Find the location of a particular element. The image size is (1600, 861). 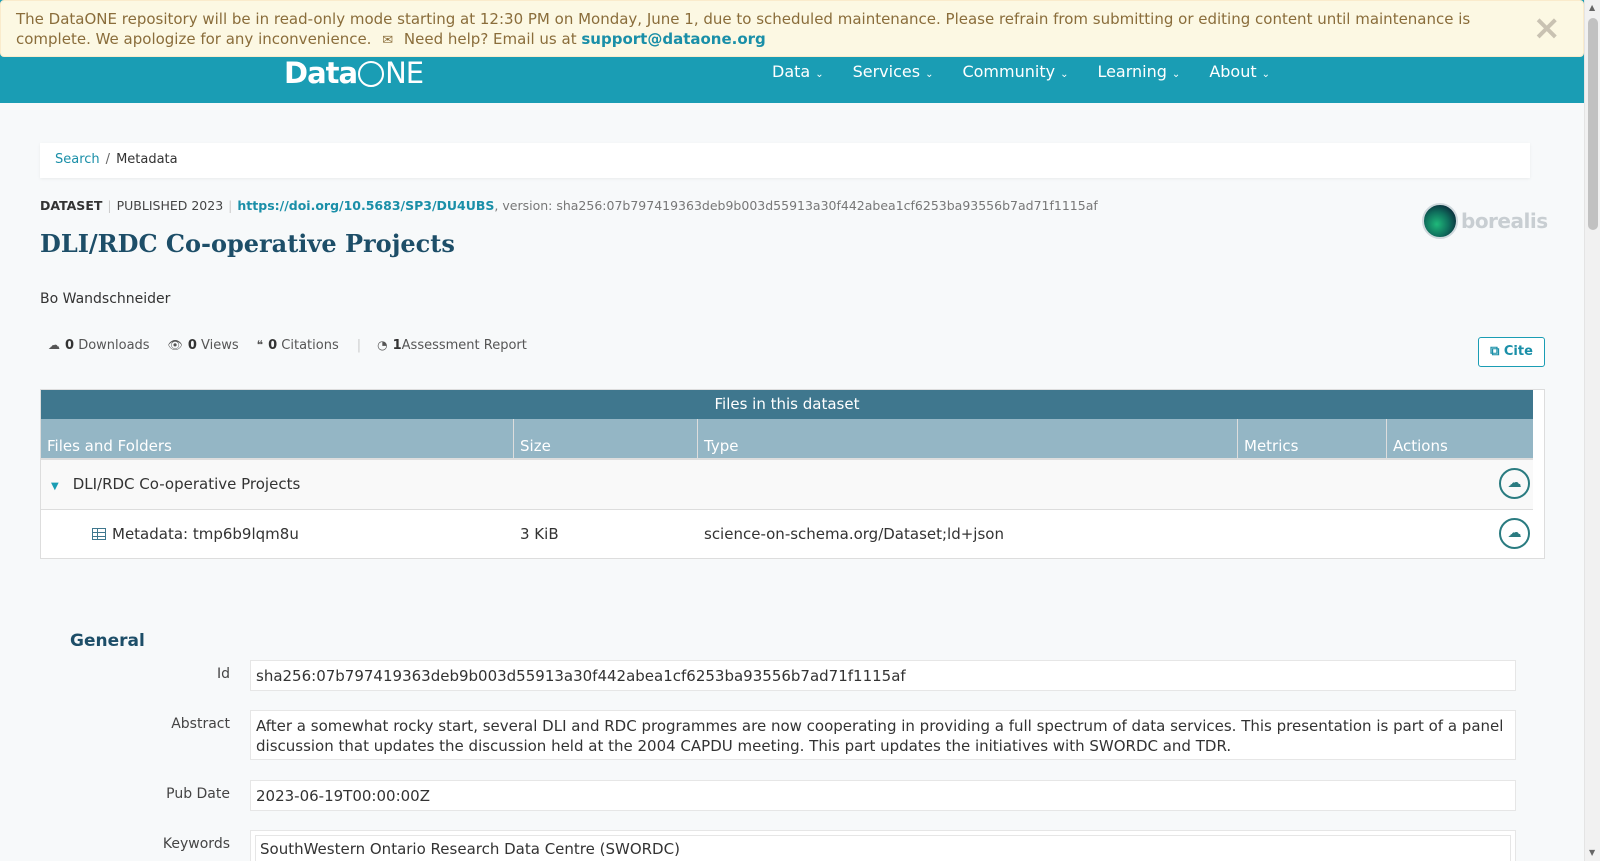

dataset-type: DATASET is located at coordinates (71, 205).